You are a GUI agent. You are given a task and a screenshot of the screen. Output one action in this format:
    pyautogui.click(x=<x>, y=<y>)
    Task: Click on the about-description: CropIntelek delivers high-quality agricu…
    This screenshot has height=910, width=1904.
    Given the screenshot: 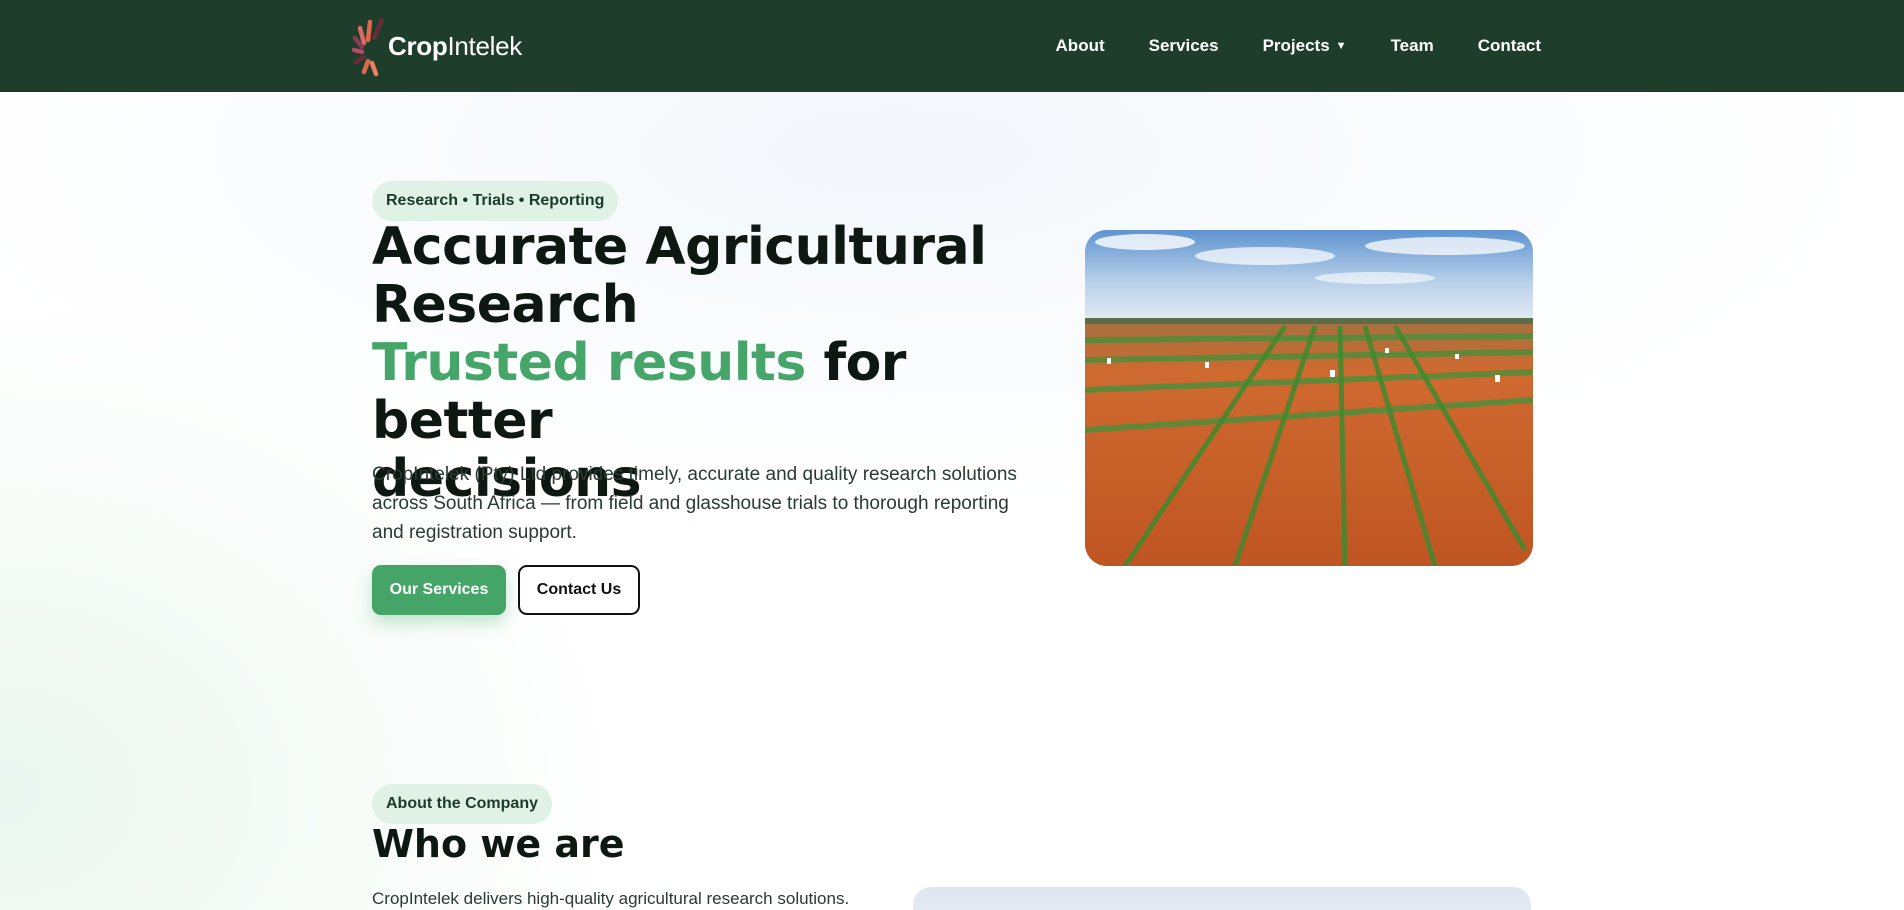 What is the action you would take?
    pyautogui.click(x=611, y=898)
    